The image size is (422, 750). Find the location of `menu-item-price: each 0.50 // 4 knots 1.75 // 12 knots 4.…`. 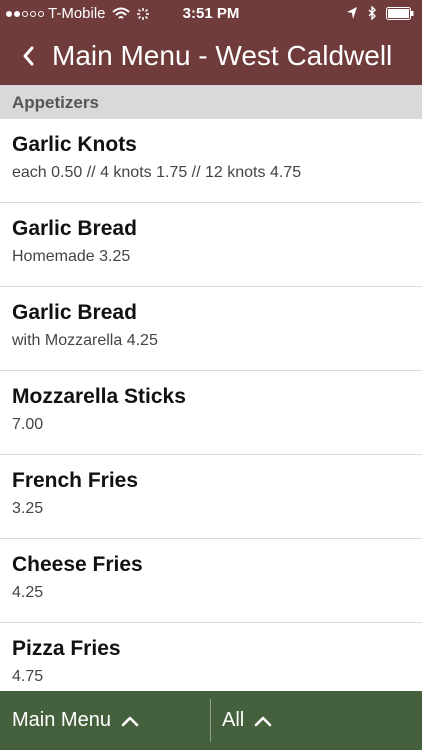

menu-item-price: each 0.50 // 4 knots 1.75 // 12 knots 4.… is located at coordinates (157, 172).